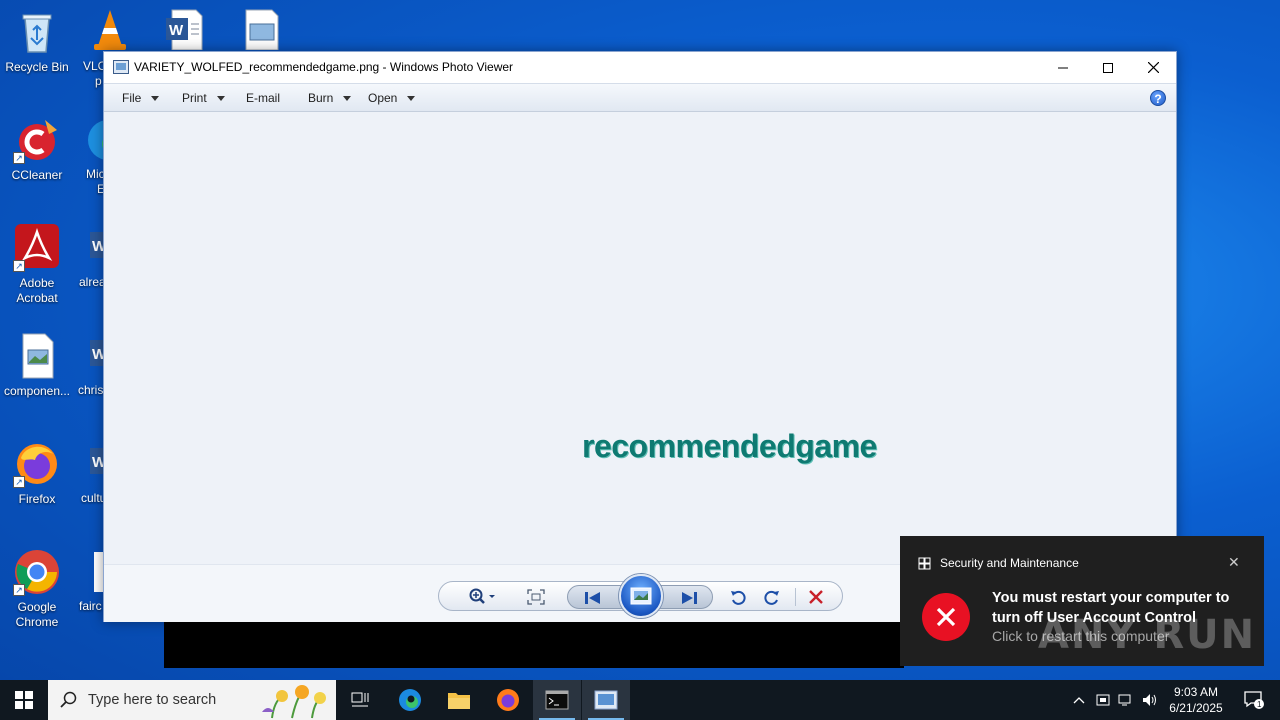 The image size is (1280, 720). I want to click on tray-volume, so click(1150, 700).